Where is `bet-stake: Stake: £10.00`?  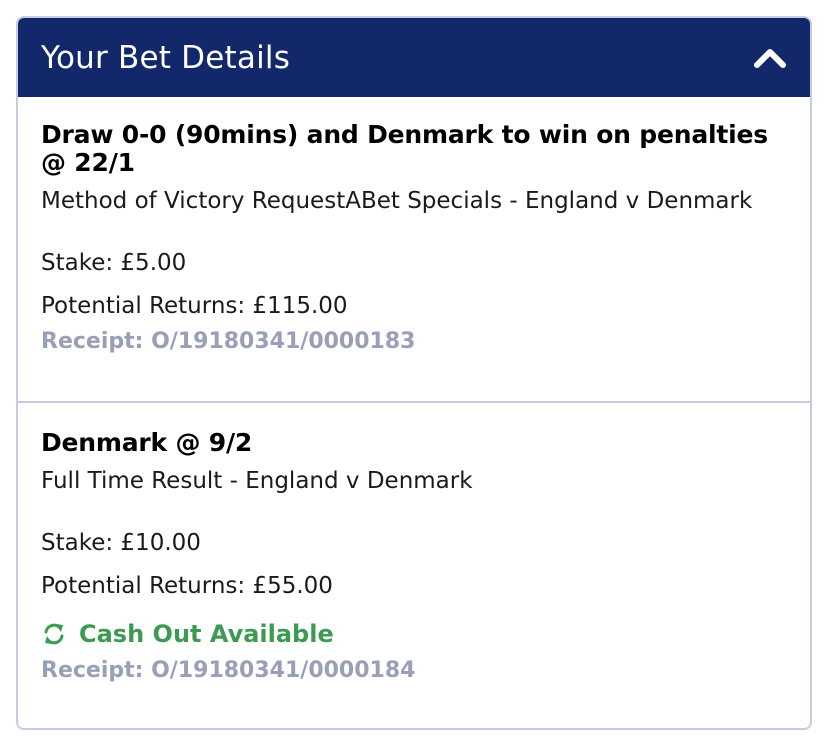
bet-stake: Stake: £10.00 is located at coordinates (121, 543).